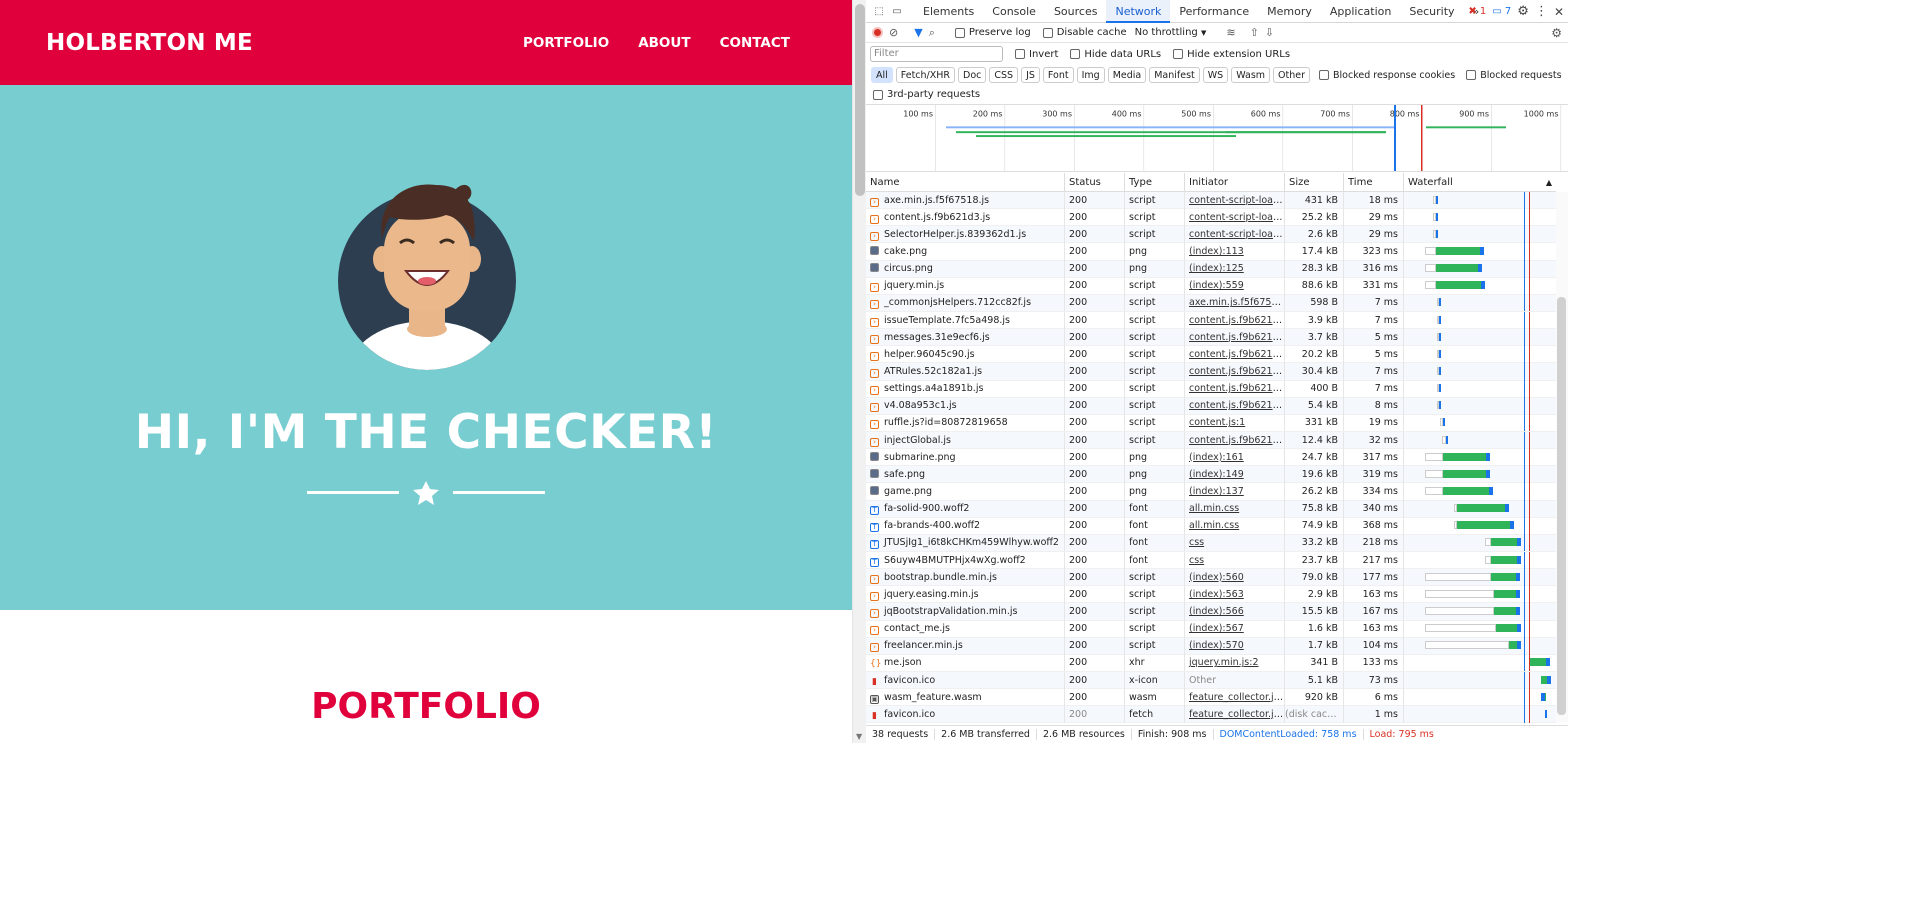  What do you see at coordinates (1202, 680) in the screenshot?
I see `initiator-link: Other` at bounding box center [1202, 680].